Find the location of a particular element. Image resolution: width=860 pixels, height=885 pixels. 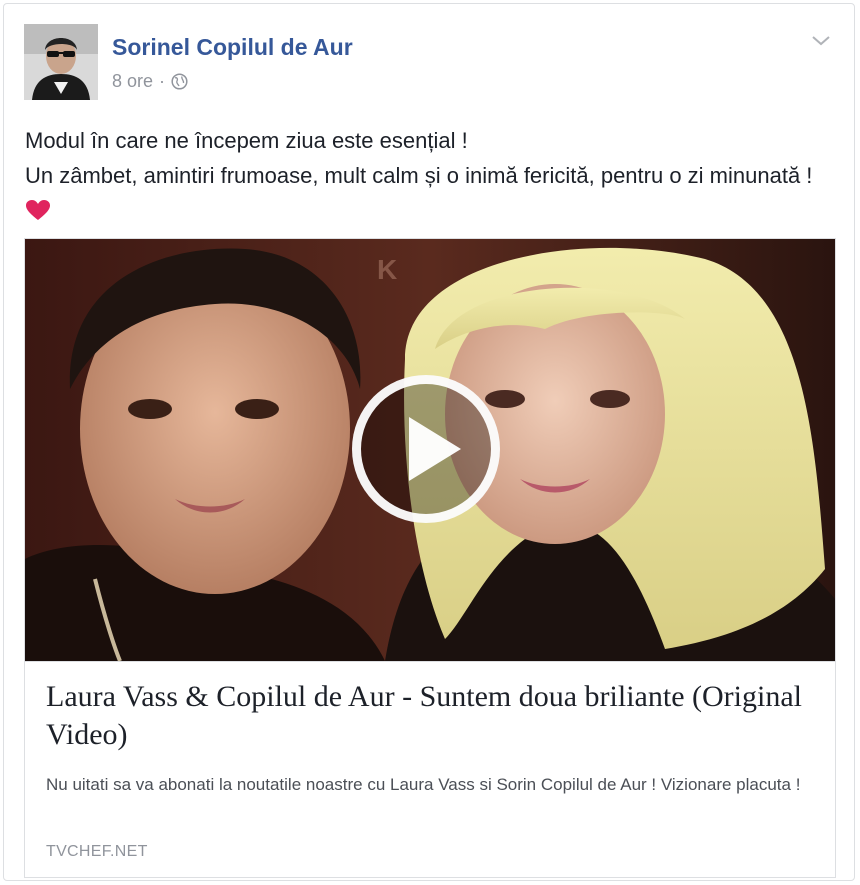

play-icon is located at coordinates (426, 449).